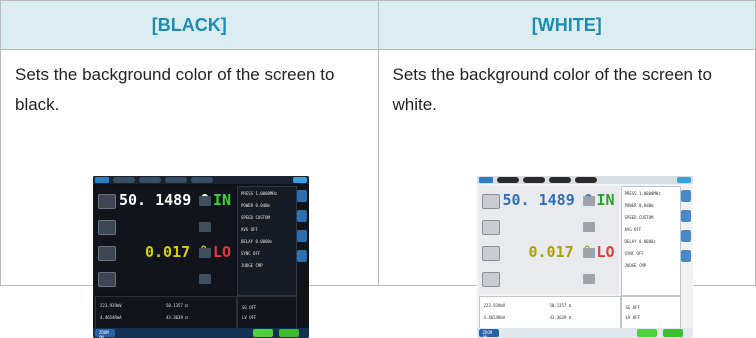 This screenshot has width=756, height=338. What do you see at coordinates (566, 25) in the screenshot?
I see `header-white: [WHITE]` at bounding box center [566, 25].